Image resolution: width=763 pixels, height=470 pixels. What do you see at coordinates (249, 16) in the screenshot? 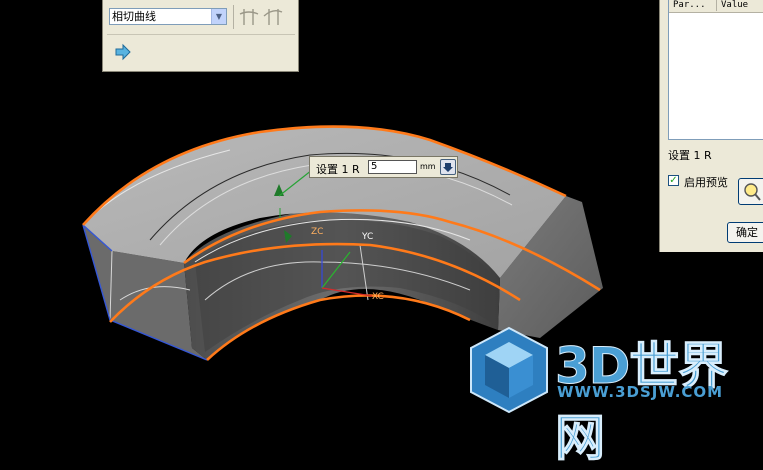
I see `tangent-left-icon` at bounding box center [249, 16].